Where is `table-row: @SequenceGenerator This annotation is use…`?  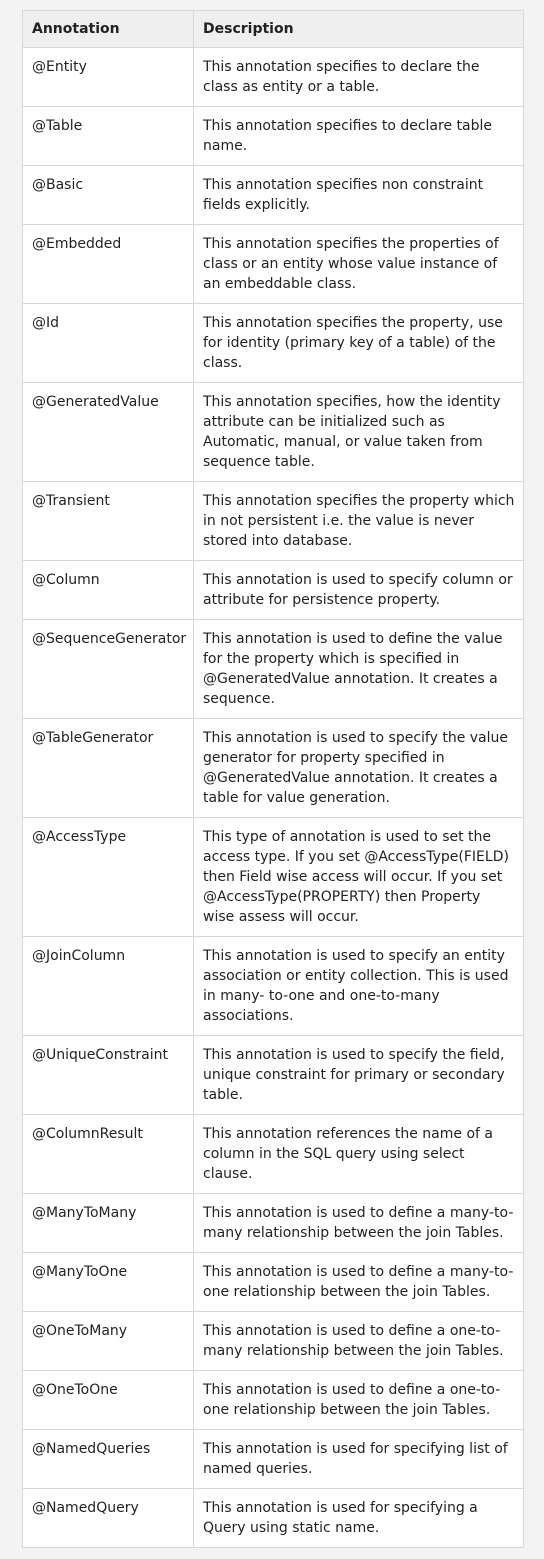
table-row: @SequenceGenerator This annotation is use… is located at coordinates (273, 669).